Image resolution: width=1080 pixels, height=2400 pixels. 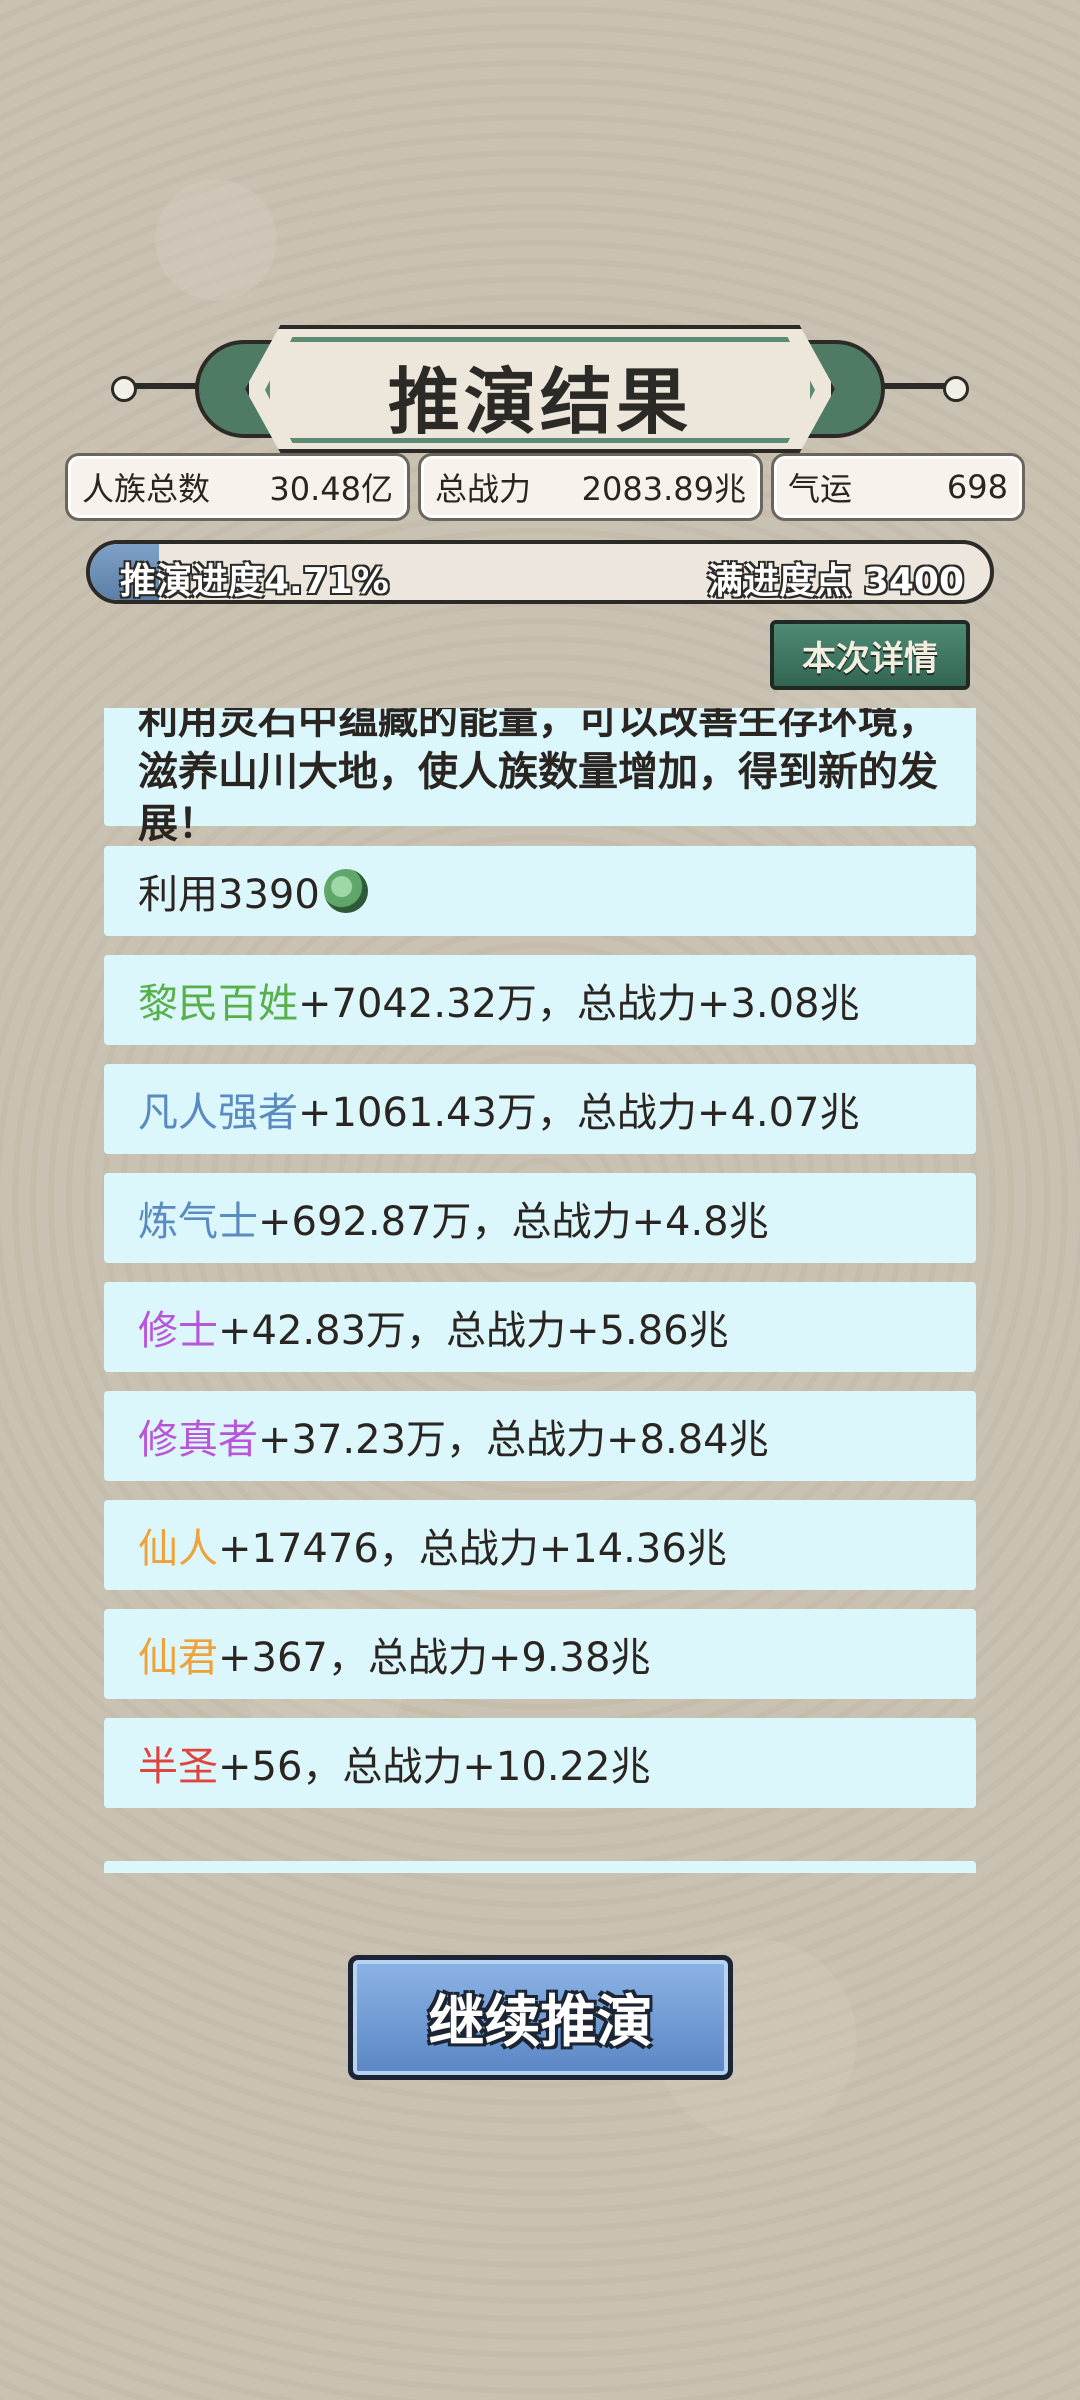 I want to click on progress-max-label: 满进度点 3400, so click(x=835, y=581).